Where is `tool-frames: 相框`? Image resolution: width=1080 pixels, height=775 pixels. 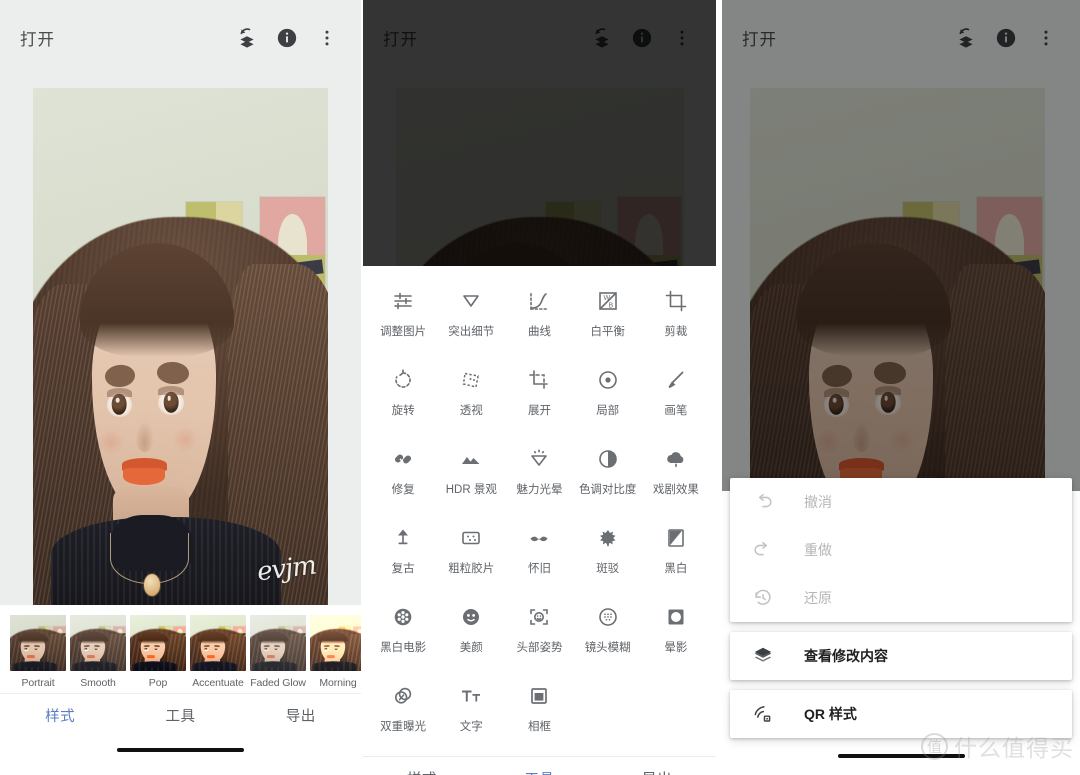
tool-frames: 相框 is located at coordinates (539, 712).